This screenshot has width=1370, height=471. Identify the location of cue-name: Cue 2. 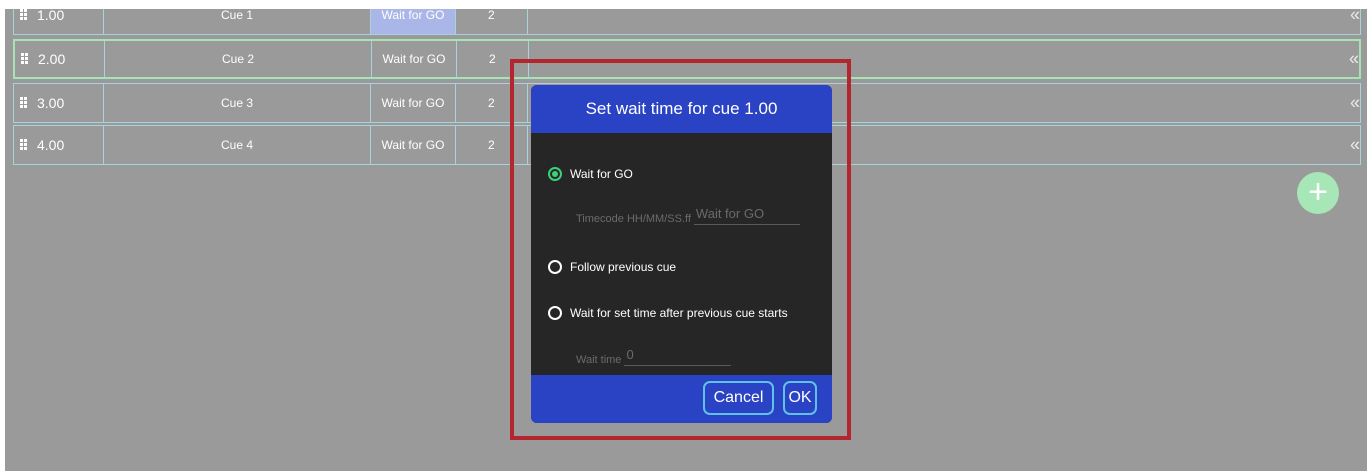
(238, 59).